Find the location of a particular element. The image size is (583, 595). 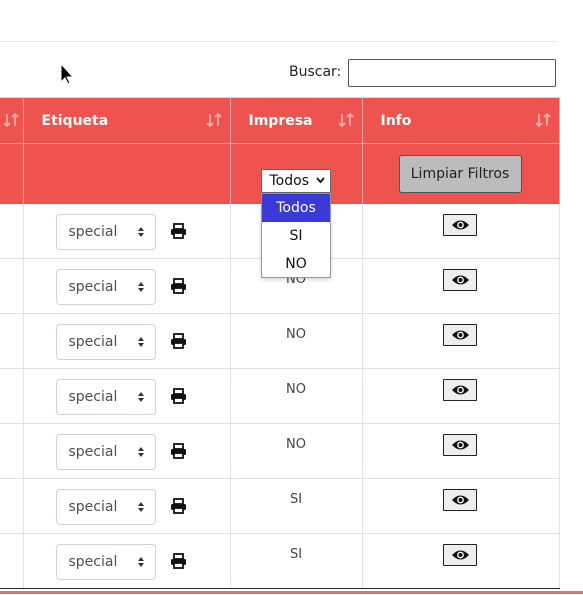

dropdown-option-no: NO is located at coordinates (296, 264).